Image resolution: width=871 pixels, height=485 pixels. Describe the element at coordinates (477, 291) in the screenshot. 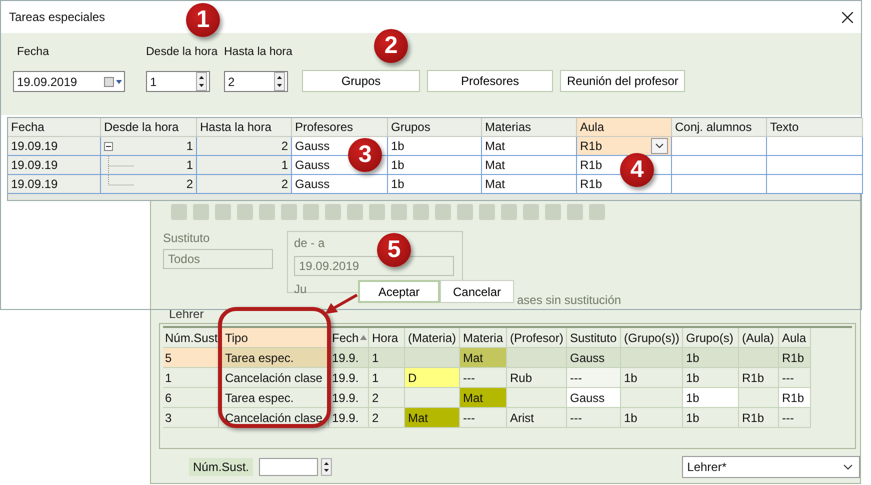

I see `dialog-button: Cancelar` at that location.